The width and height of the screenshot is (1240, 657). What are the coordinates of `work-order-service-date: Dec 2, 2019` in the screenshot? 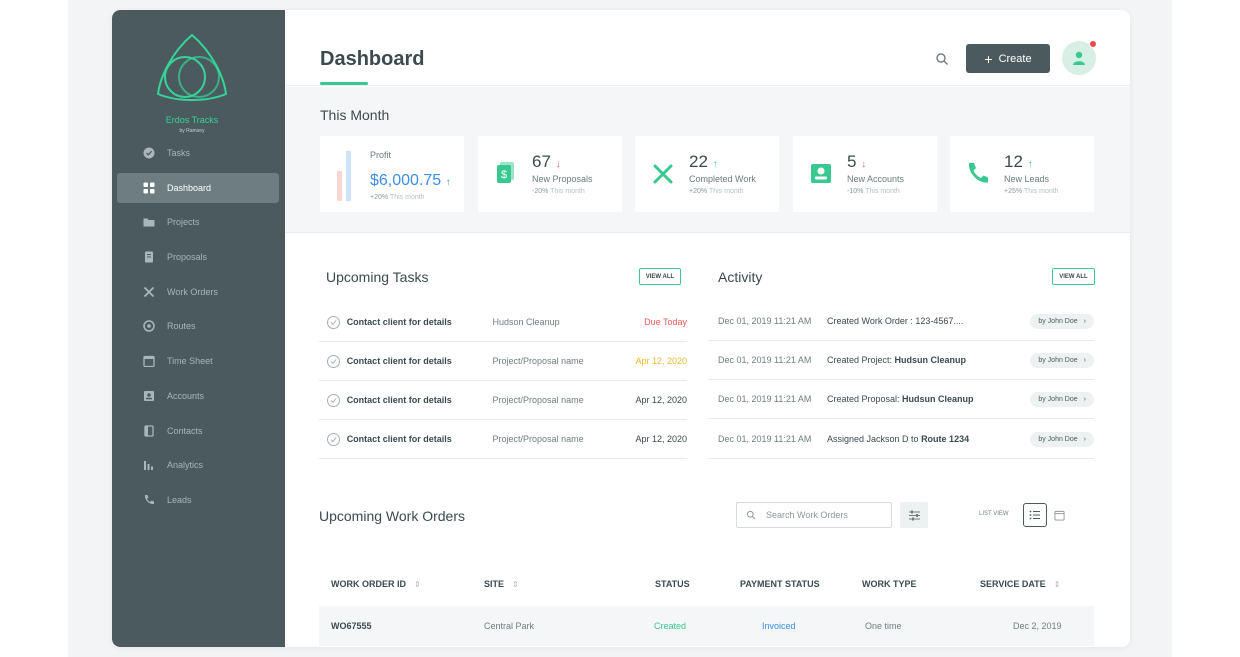 It's located at (1037, 626).